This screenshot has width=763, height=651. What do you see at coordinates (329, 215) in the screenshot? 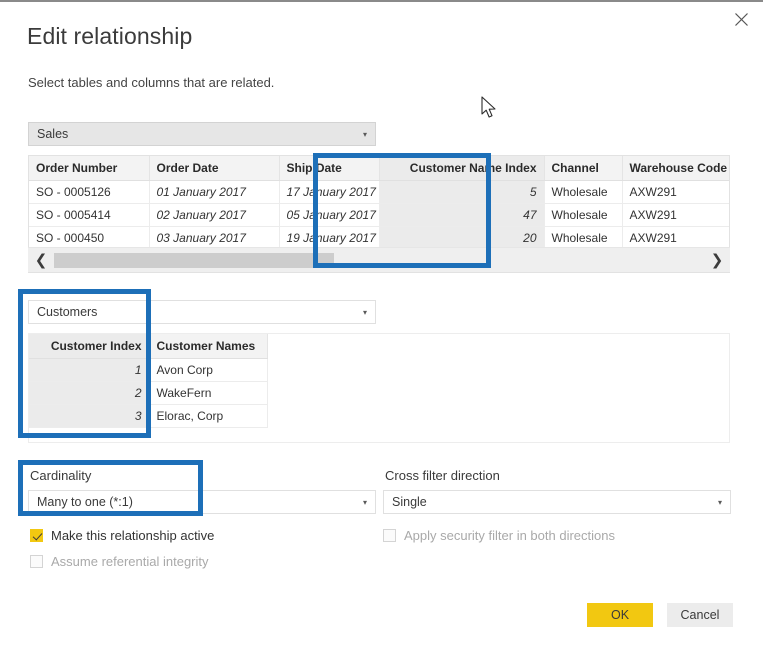
I see `source-table-cell: 05 January 2017` at bounding box center [329, 215].